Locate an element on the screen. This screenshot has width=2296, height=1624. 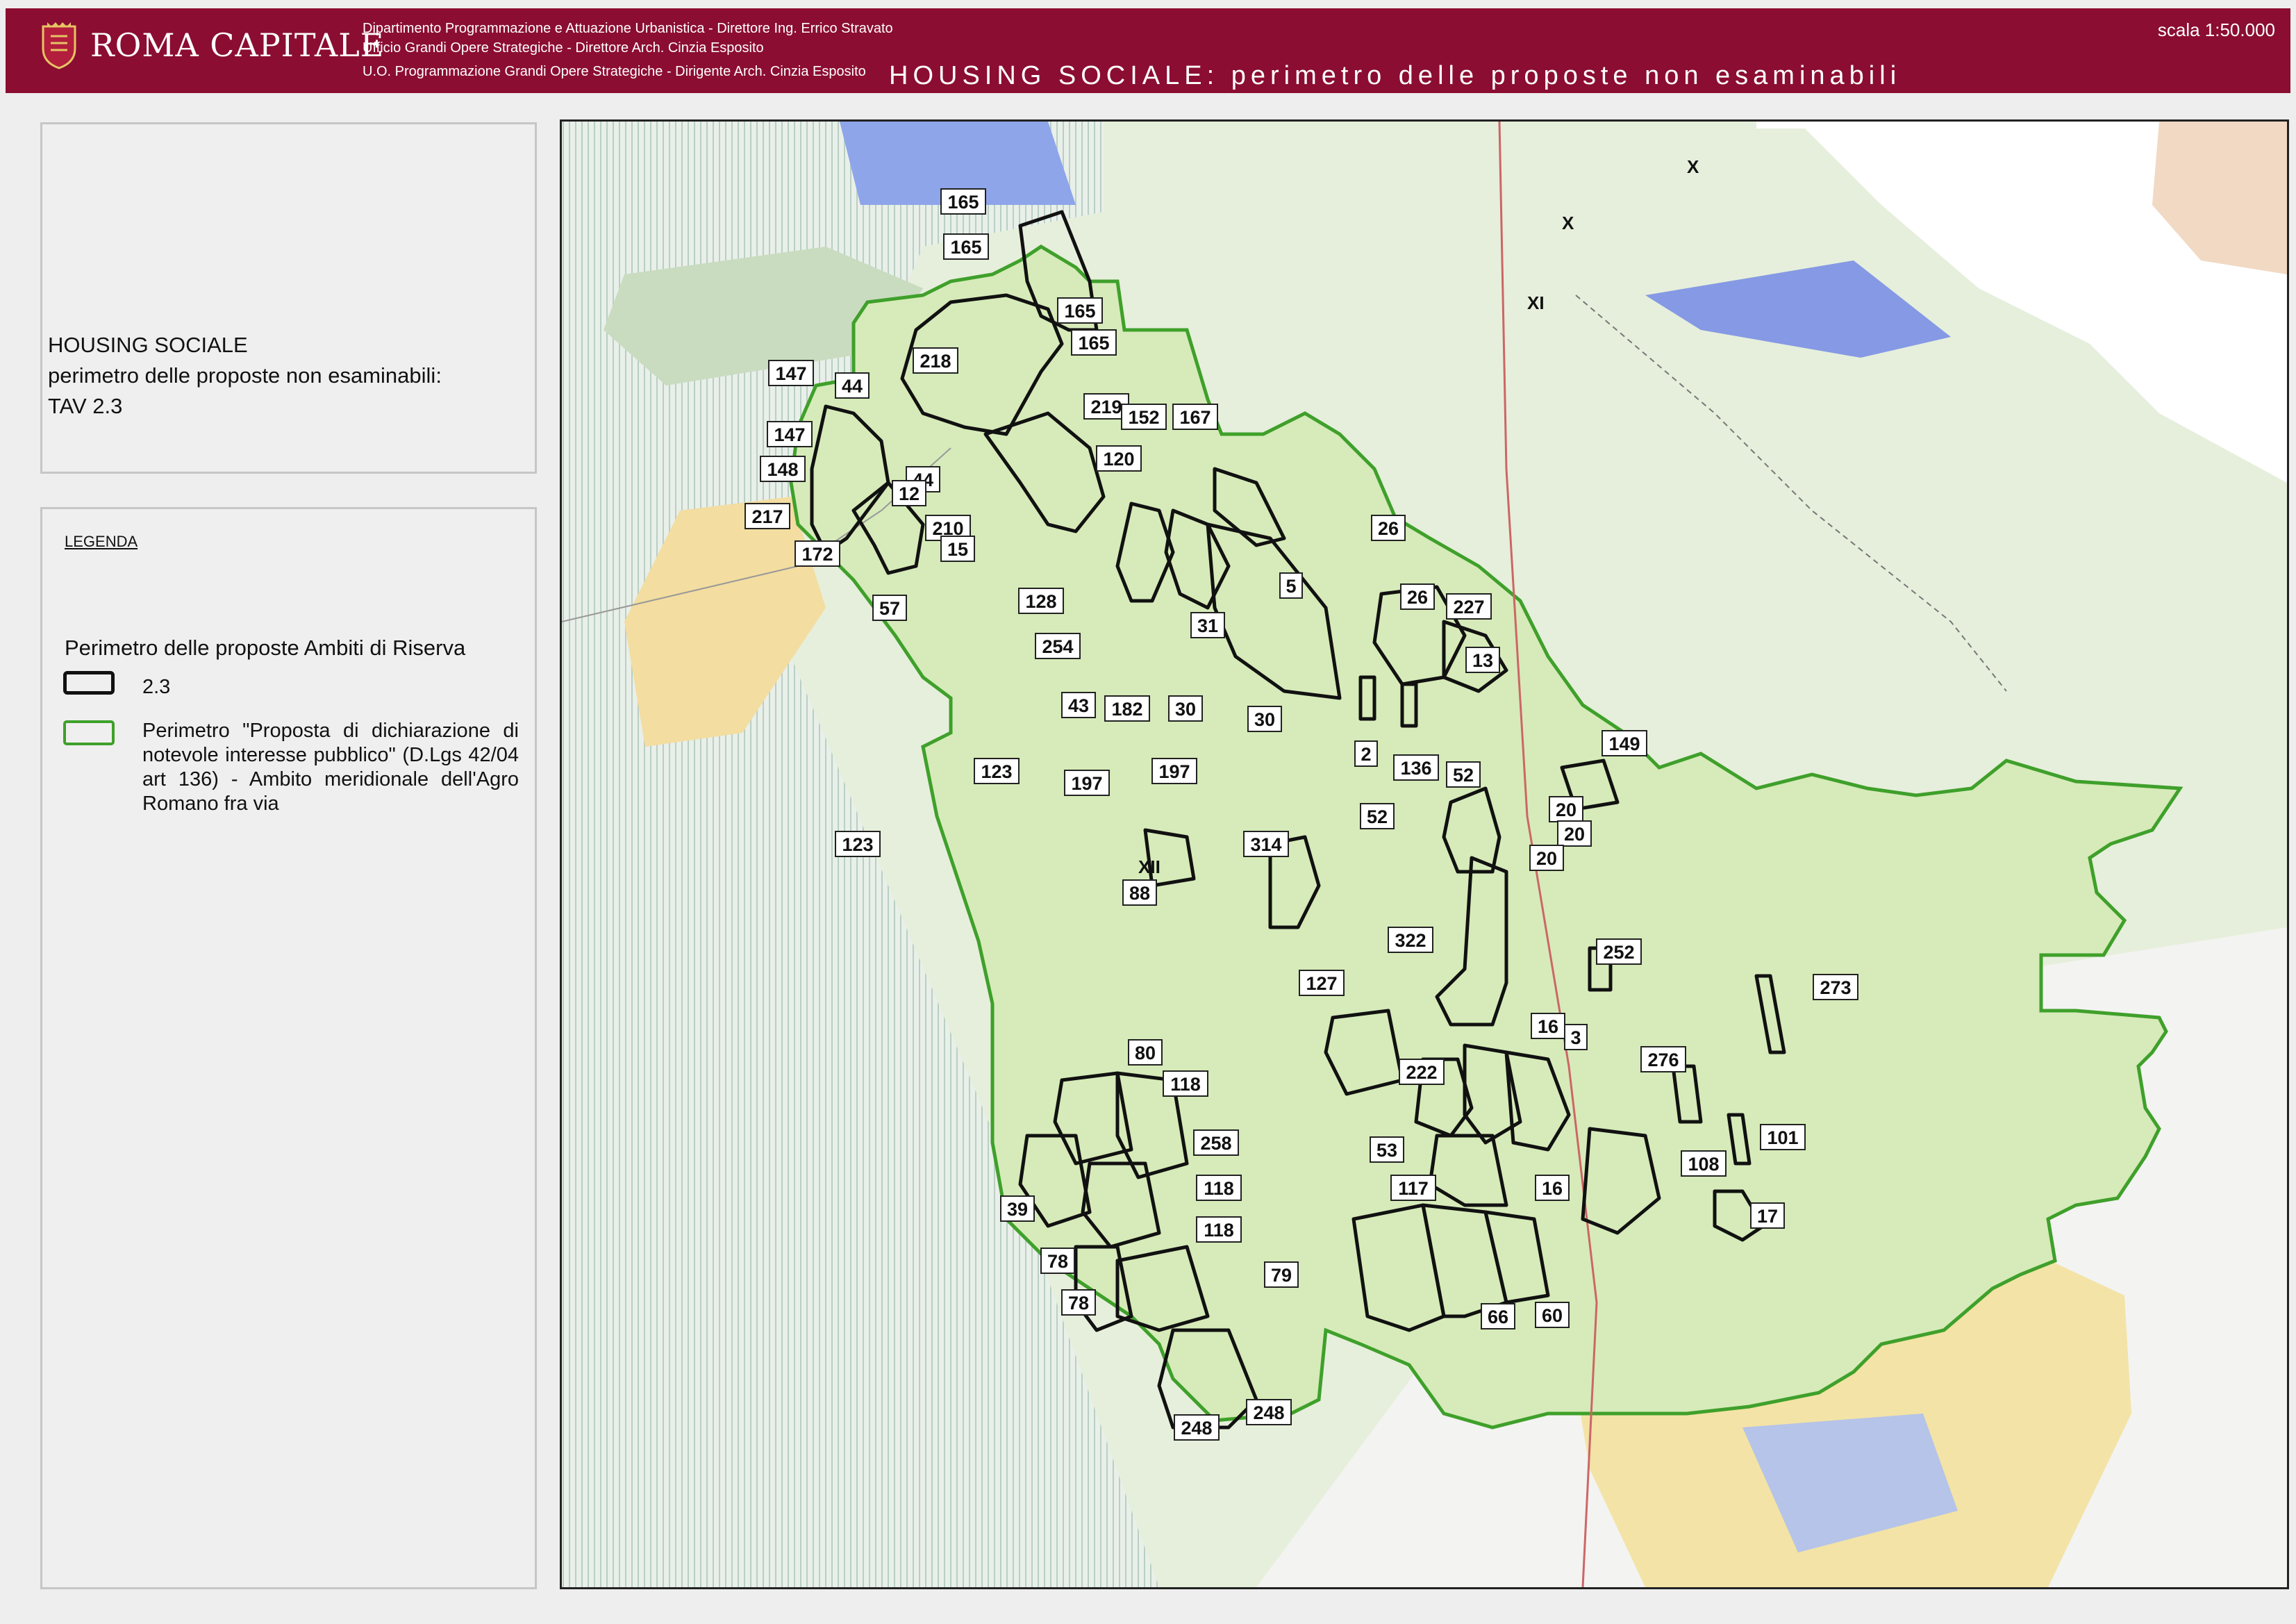
area-label-text: 17 is located at coordinates (1768, 1216).